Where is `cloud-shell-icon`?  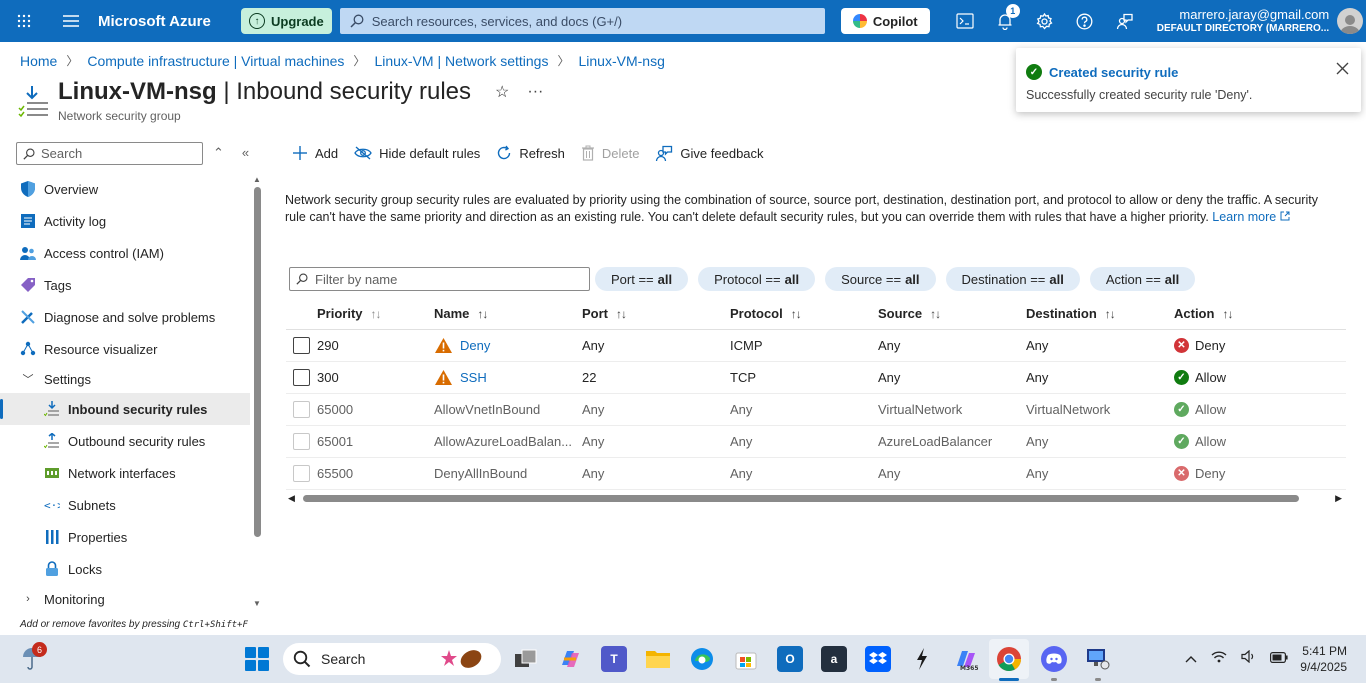 cloud-shell-icon is located at coordinates (965, 21).